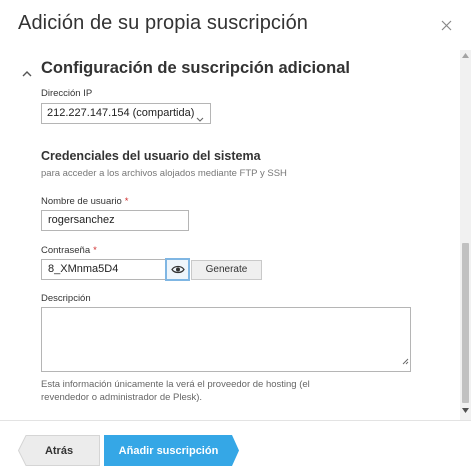 Image resolution: width=471 pixels, height=468 pixels. Describe the element at coordinates (66, 250) in the screenshot. I see `password-label-text: Contraseña` at that location.